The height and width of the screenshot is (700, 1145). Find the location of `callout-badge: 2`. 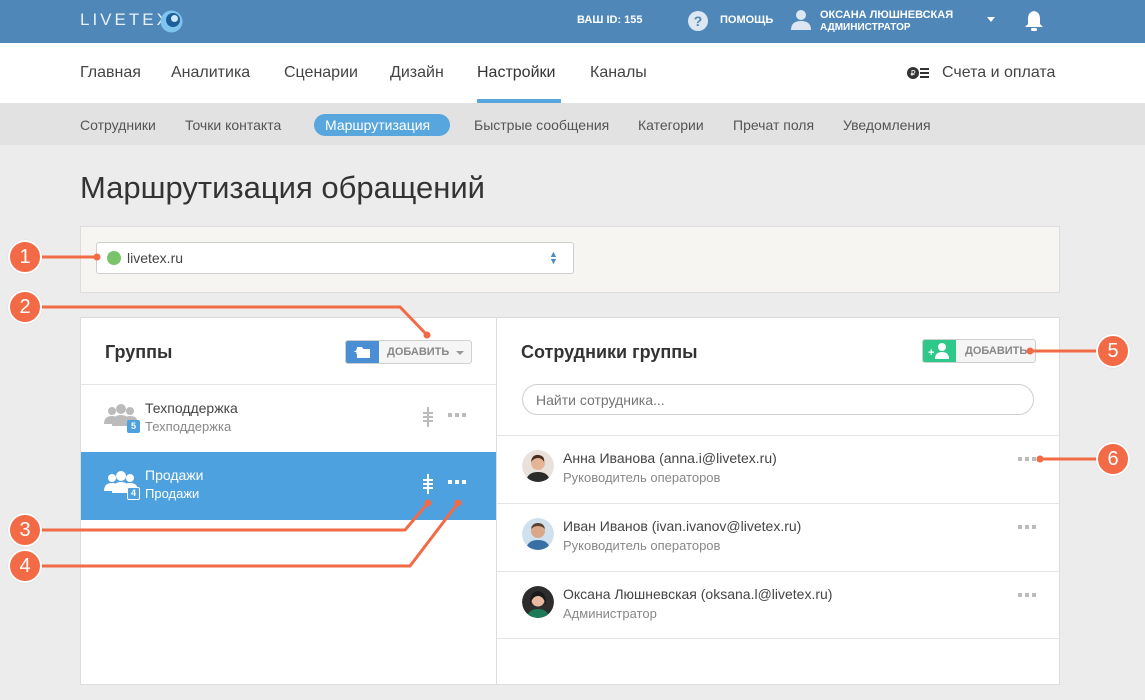

callout-badge: 2 is located at coordinates (25, 307).